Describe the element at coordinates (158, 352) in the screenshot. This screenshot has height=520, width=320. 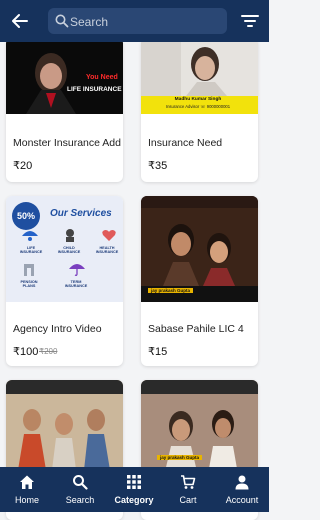
I see `product-price: ₹15` at that location.